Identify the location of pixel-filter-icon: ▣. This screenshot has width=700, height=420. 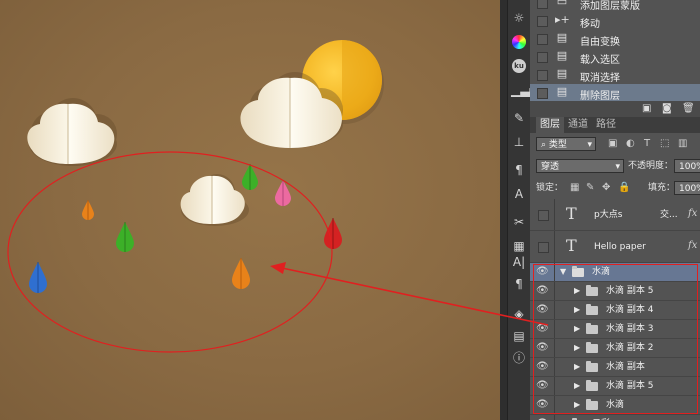
(612, 144).